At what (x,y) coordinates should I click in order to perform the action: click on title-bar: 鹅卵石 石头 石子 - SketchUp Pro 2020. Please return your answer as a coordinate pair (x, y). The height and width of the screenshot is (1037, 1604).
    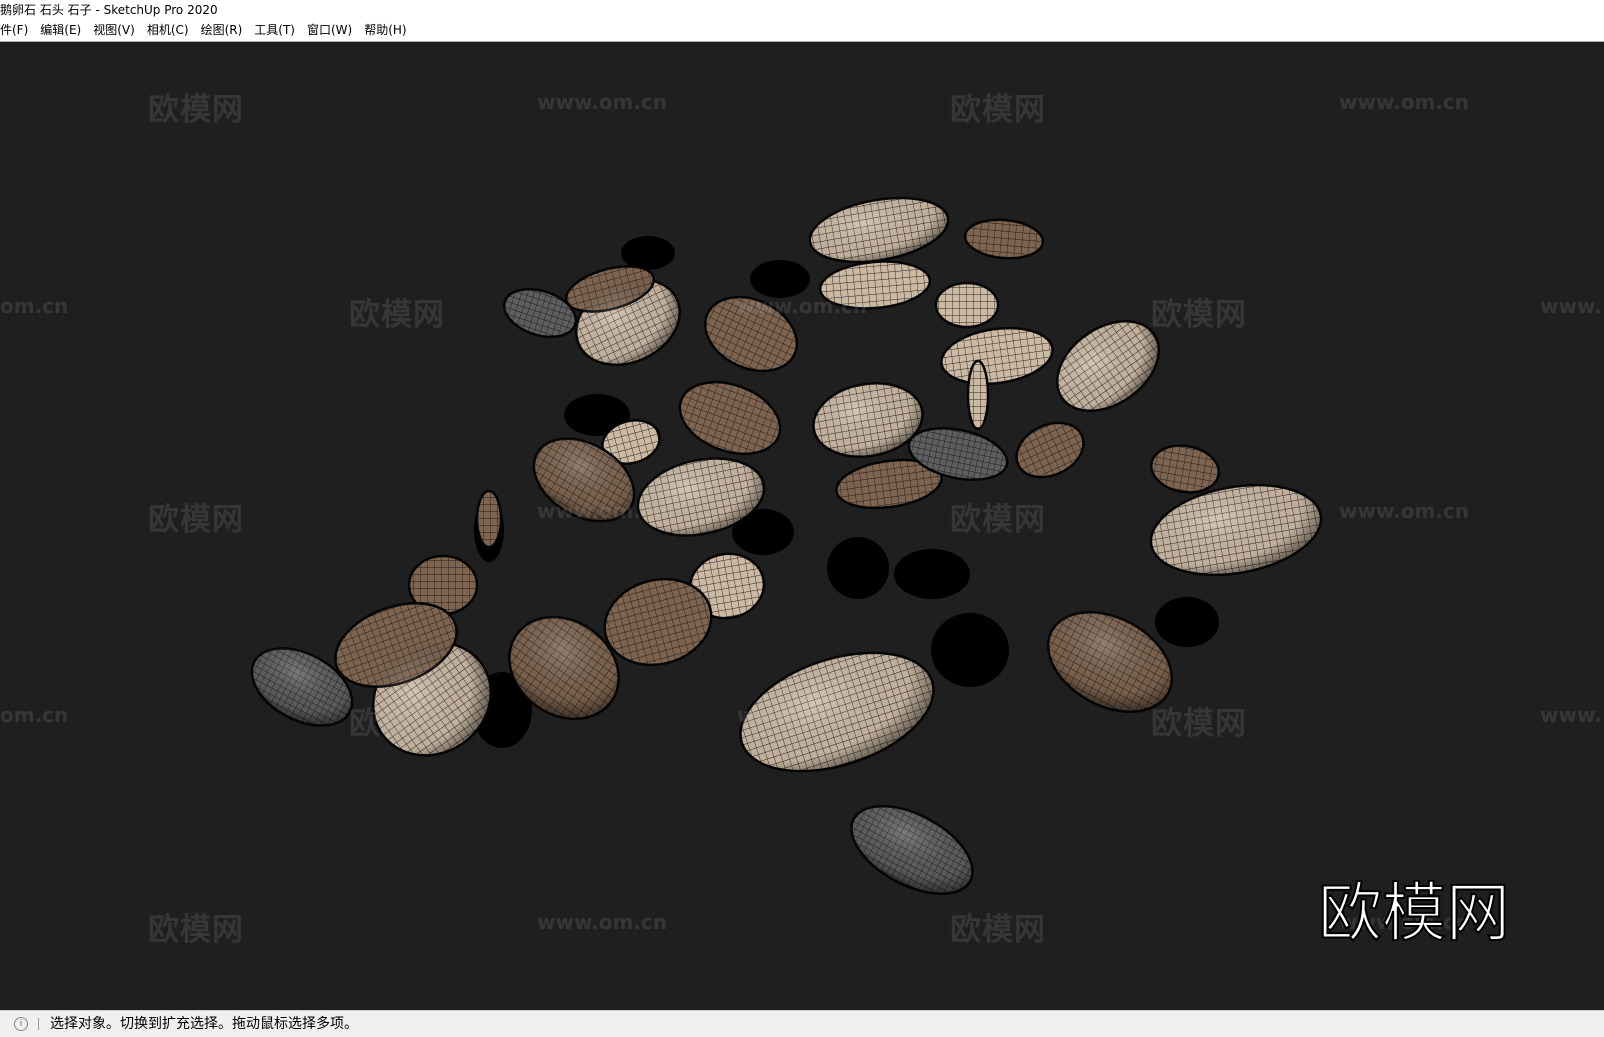
    Looking at the image, I should click on (802, 10).